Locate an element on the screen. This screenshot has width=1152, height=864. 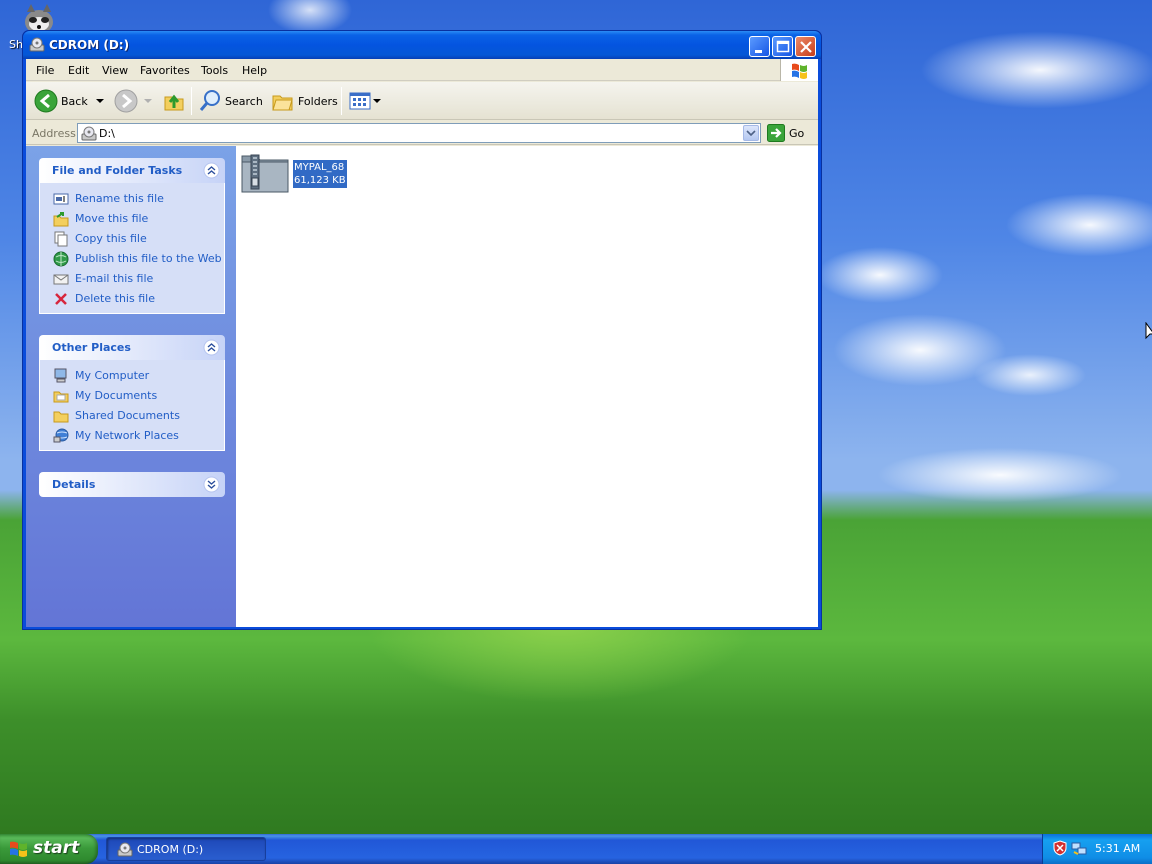
up-folder-button is located at coordinates (174, 101).